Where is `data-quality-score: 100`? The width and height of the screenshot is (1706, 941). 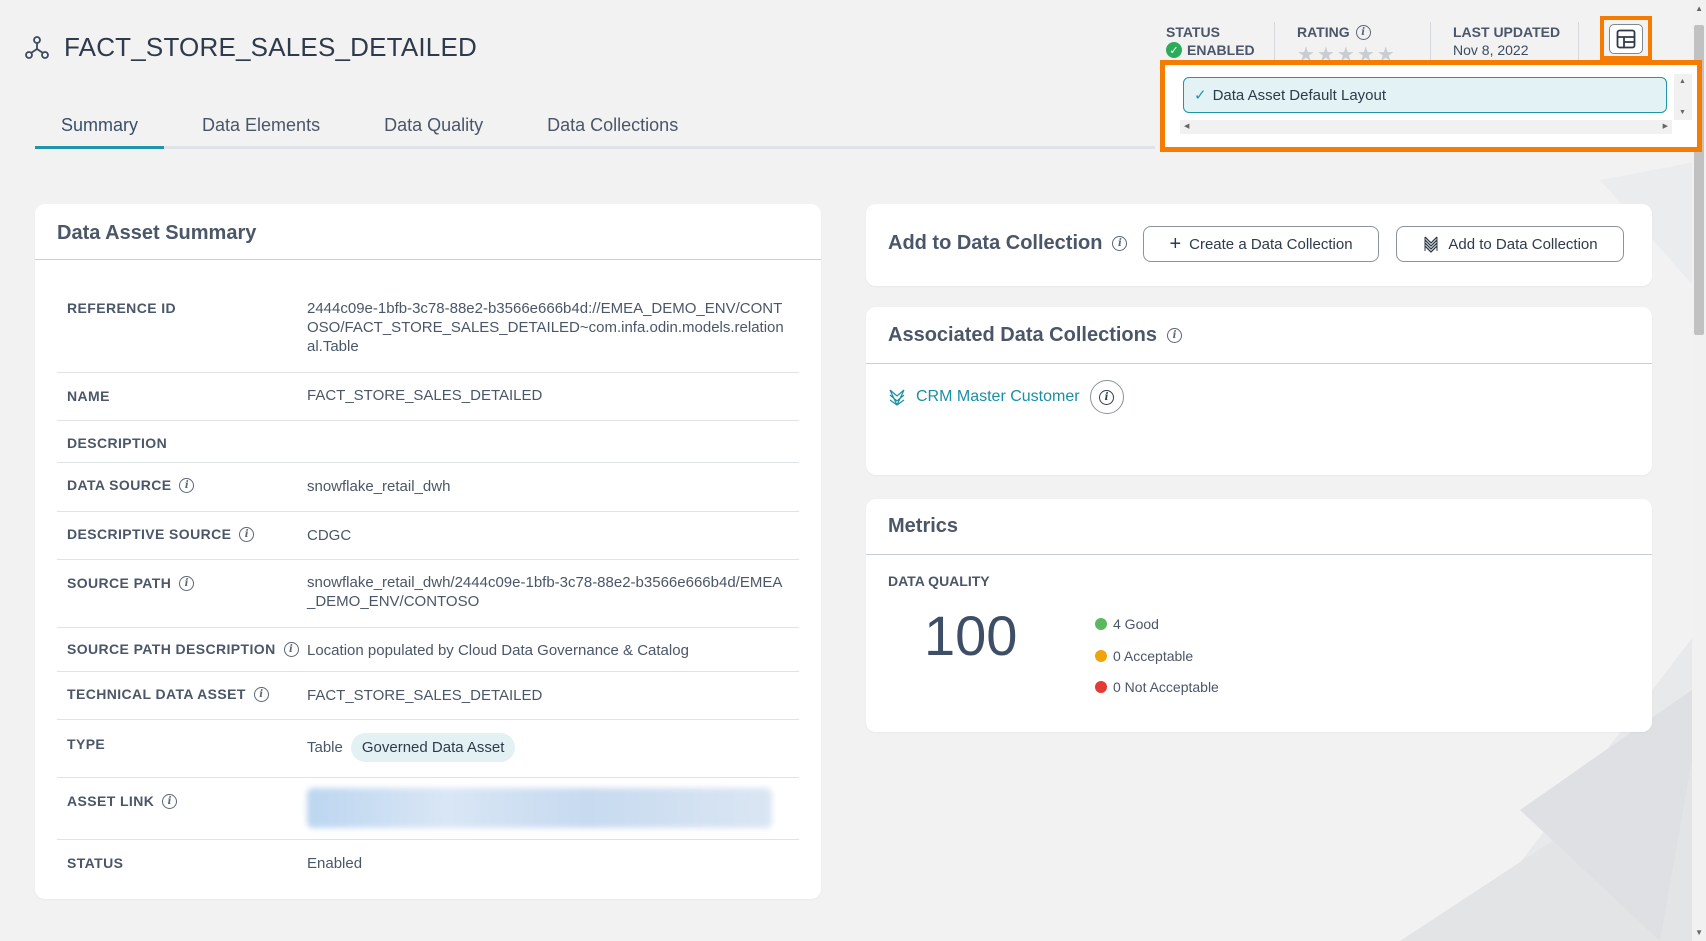
data-quality-score: 100 is located at coordinates (971, 635).